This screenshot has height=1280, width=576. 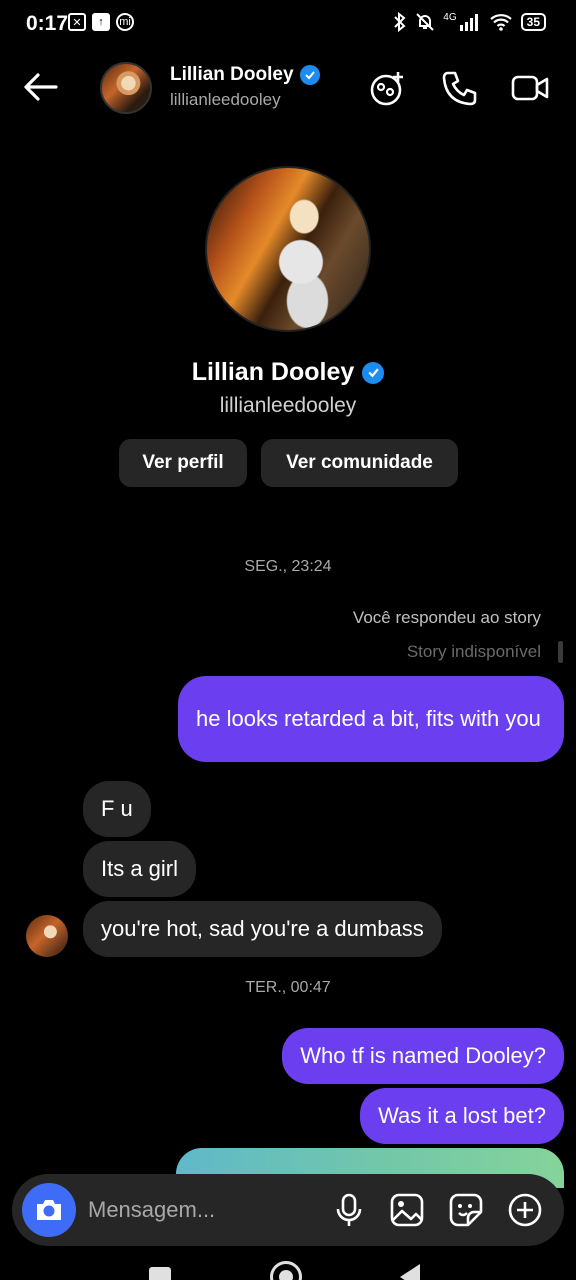 I want to click on story-unavailable-label: Story indisponível, so click(x=474, y=652).